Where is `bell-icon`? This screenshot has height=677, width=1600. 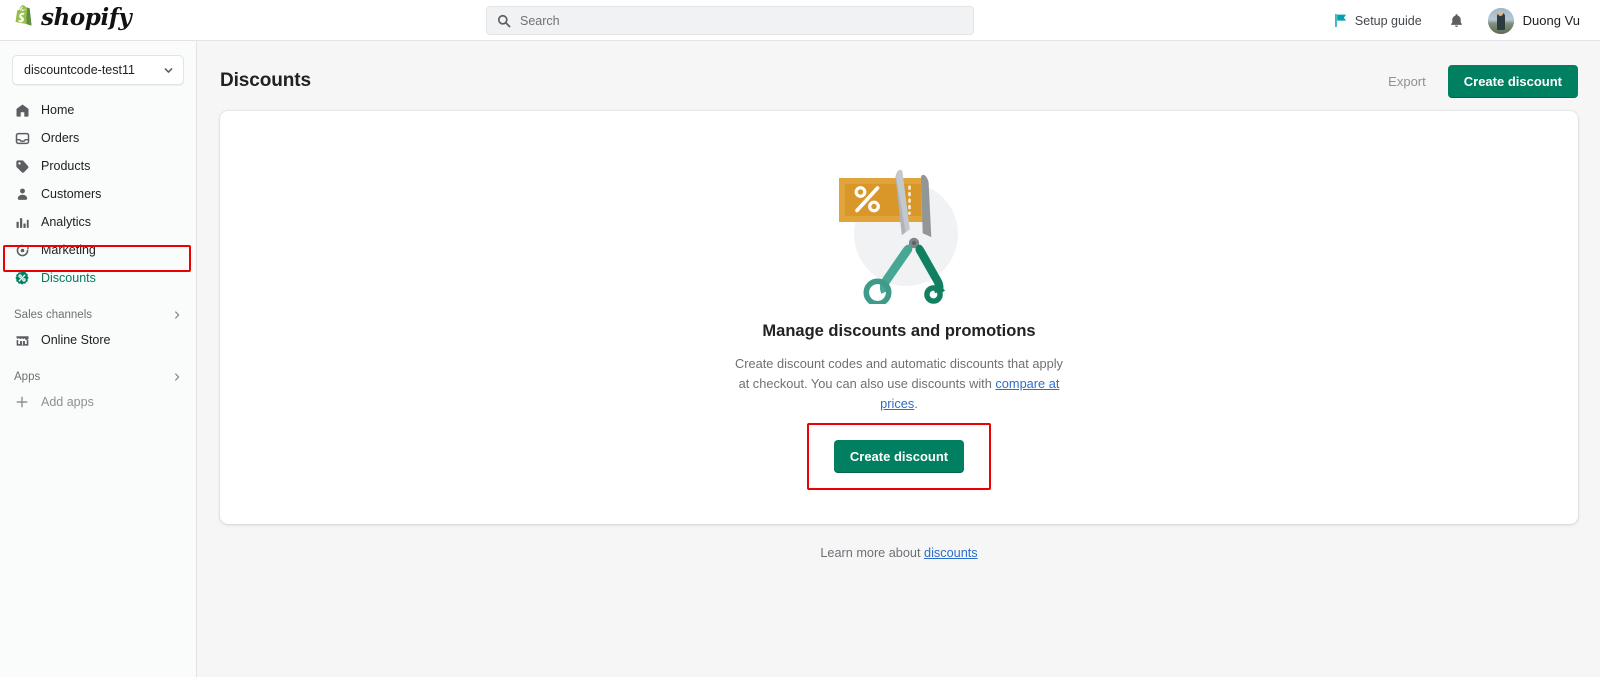 bell-icon is located at coordinates (1456, 20).